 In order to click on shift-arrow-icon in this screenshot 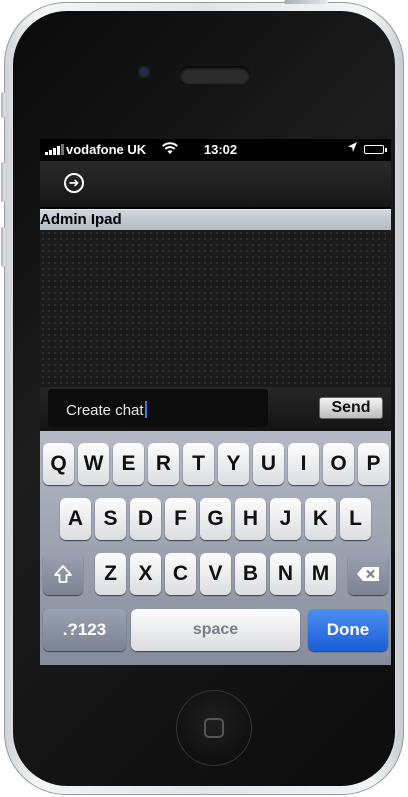, I will do `click(63, 574)`.